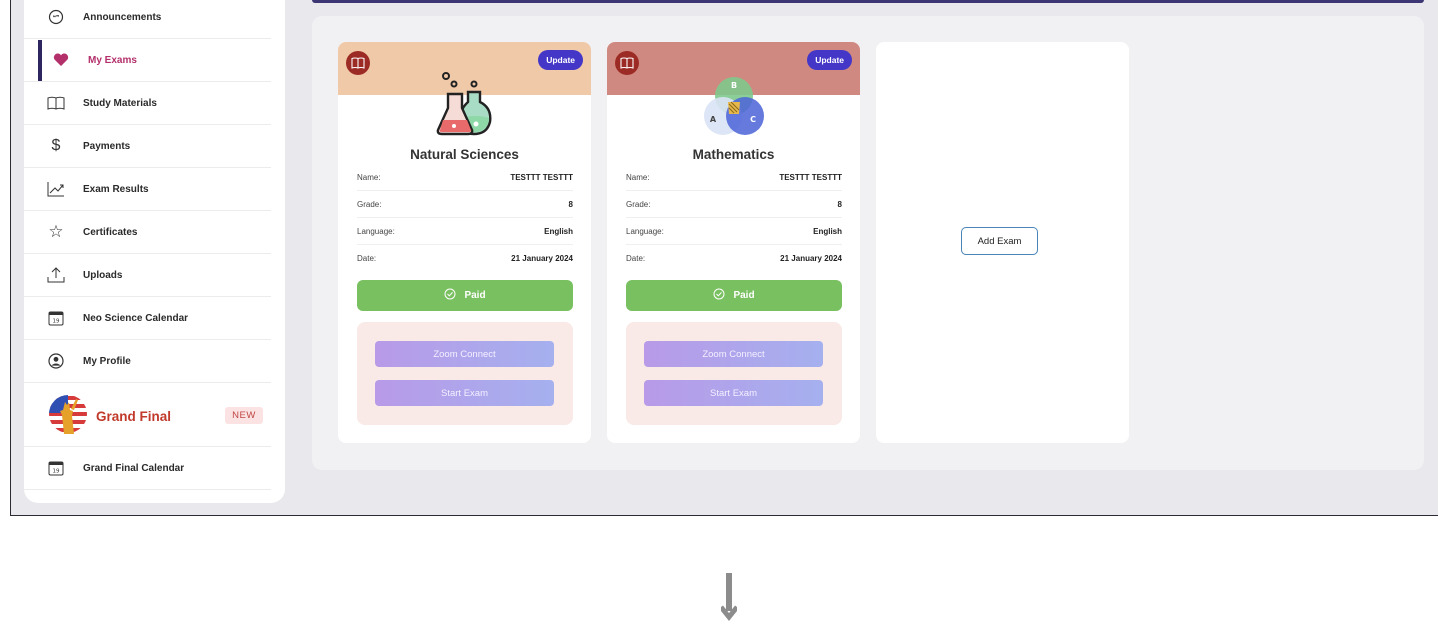  What do you see at coordinates (56, 361) in the screenshot?
I see `user-circle-icon` at bounding box center [56, 361].